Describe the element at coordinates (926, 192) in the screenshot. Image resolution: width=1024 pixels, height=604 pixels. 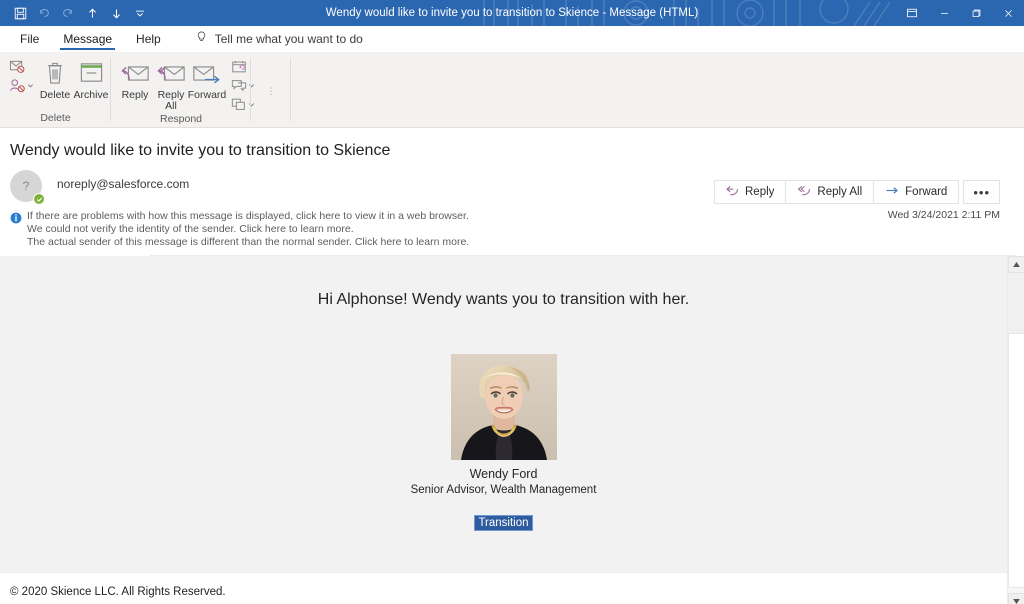
I see `forward-action-label: Forward` at that location.